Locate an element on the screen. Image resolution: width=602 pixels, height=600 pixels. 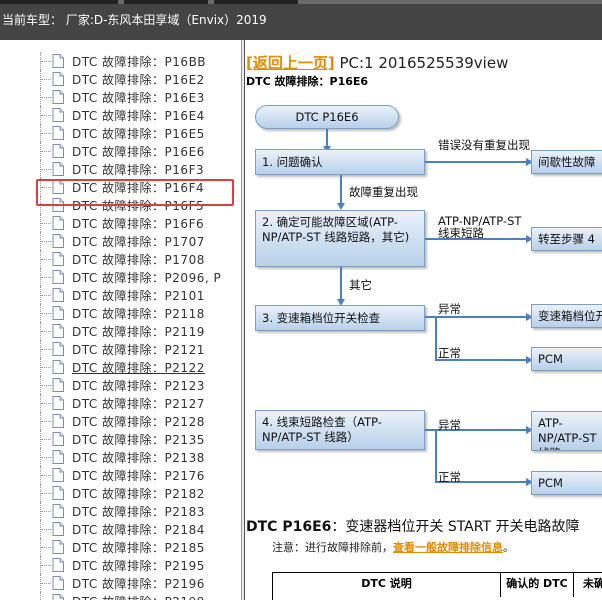
tree-item: DTC 故障排除：P1708 is located at coordinates (120, 259).